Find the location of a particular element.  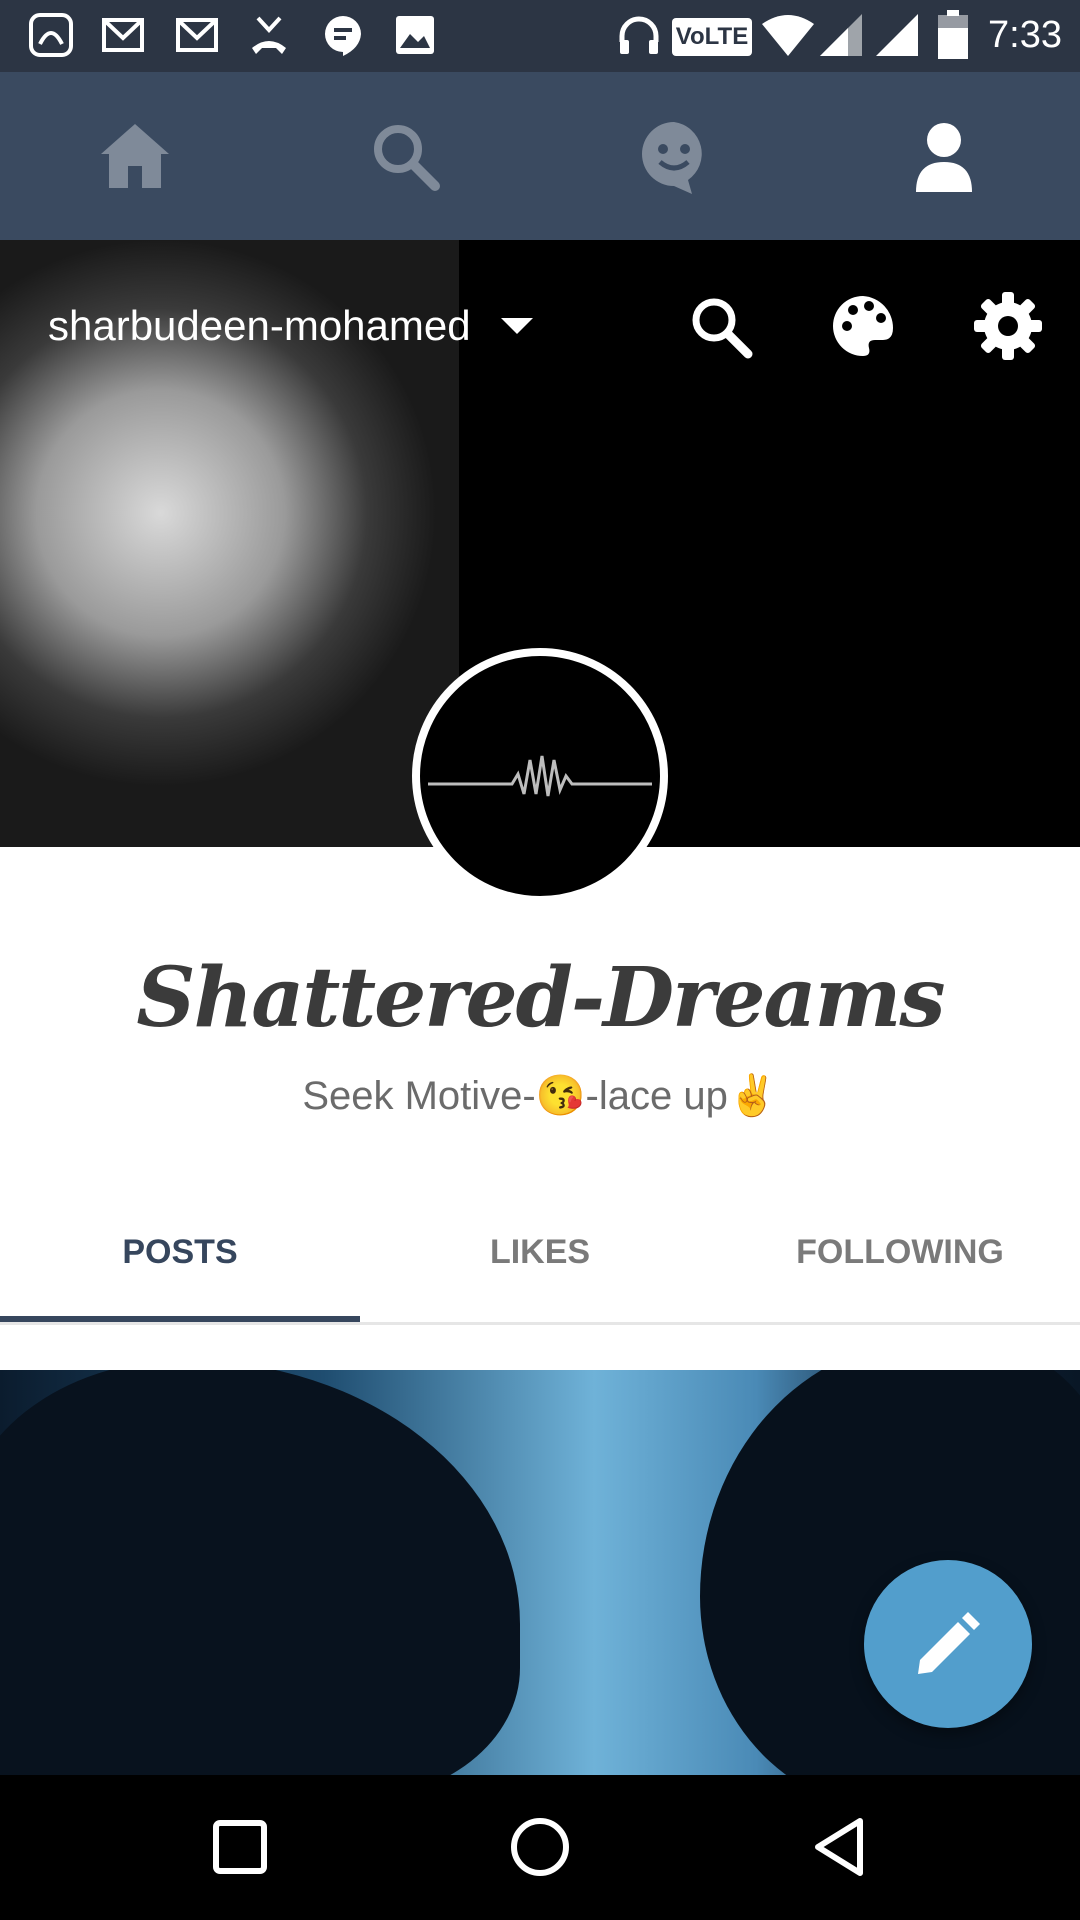

missed-call-icon is located at coordinates (269, 35).